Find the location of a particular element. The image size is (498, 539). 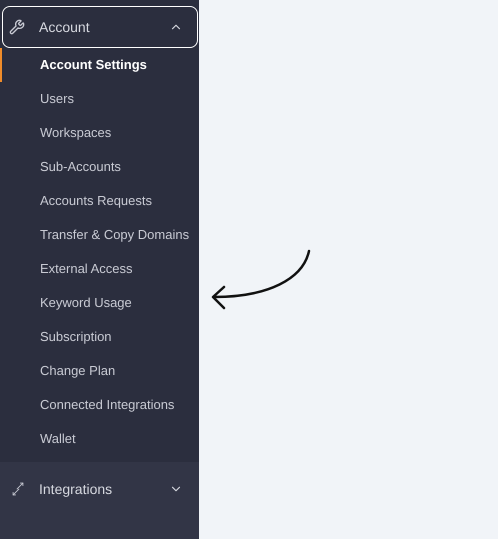

submenu-item: Keyword Usage is located at coordinates (99, 303).